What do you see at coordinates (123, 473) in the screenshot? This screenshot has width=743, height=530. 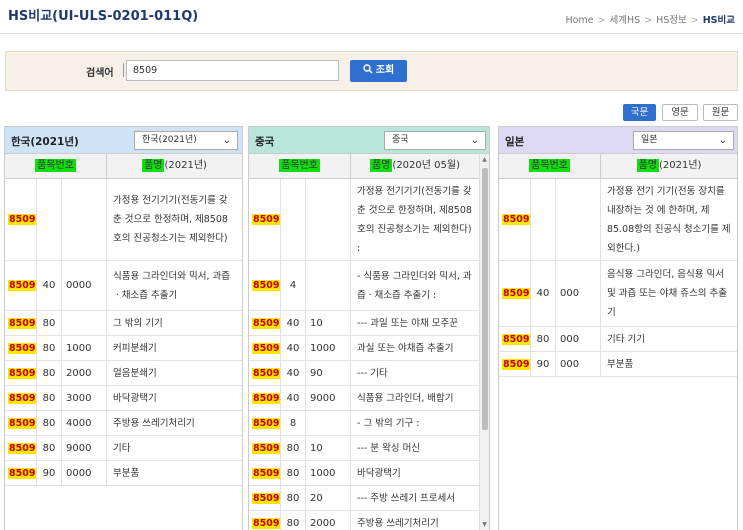 I see `table-row: 8509 90 0000 부분품` at bounding box center [123, 473].